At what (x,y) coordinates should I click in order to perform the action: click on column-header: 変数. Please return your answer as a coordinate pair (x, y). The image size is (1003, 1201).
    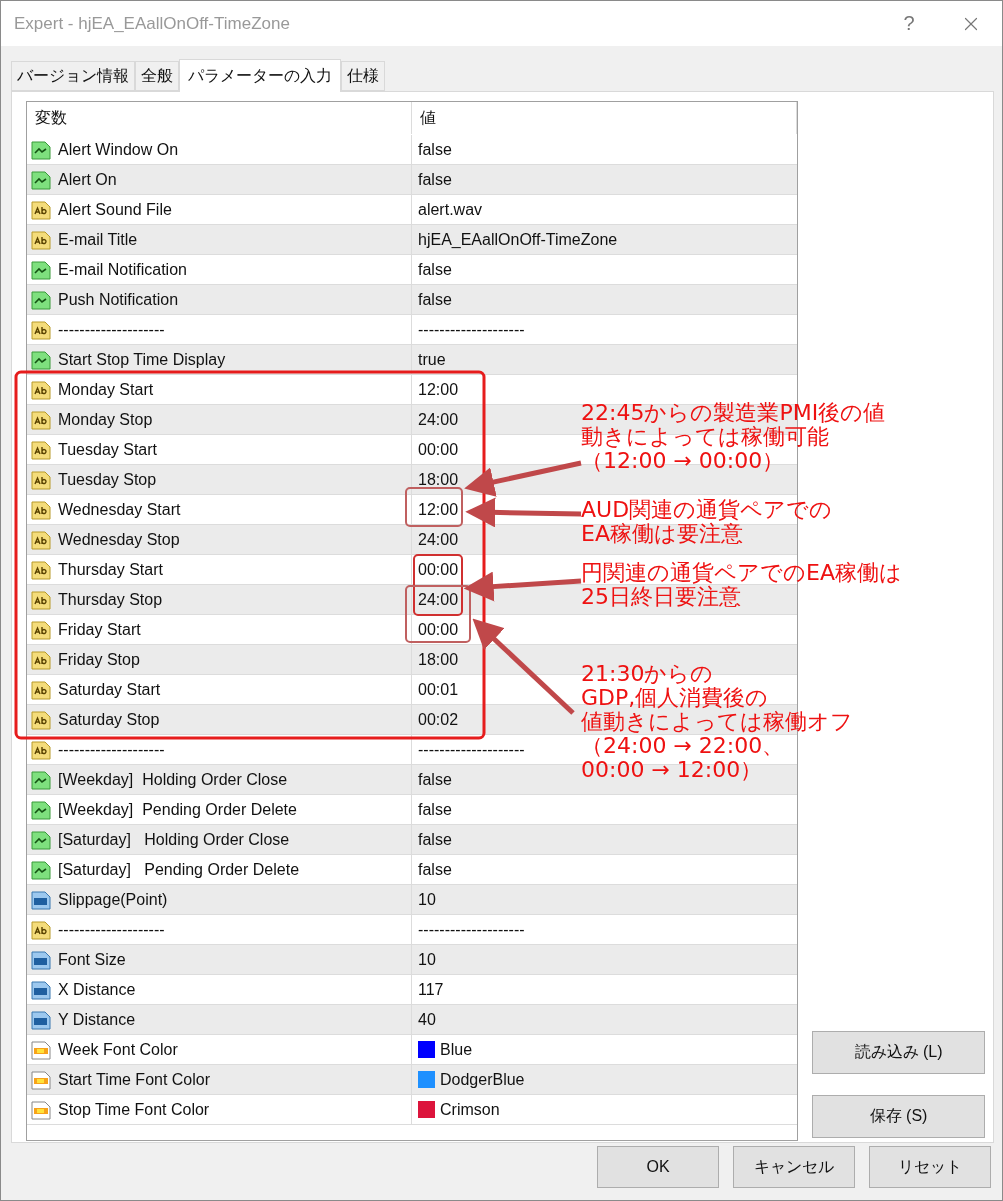
    Looking at the image, I should click on (219, 118).